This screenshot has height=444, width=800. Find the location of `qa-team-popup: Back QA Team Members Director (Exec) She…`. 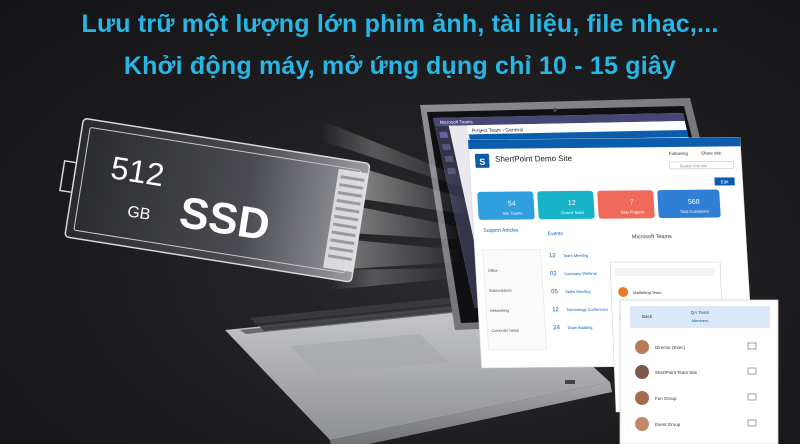

qa-team-popup: Back QA Team Members Director (Exec) She… is located at coordinates (699, 371).